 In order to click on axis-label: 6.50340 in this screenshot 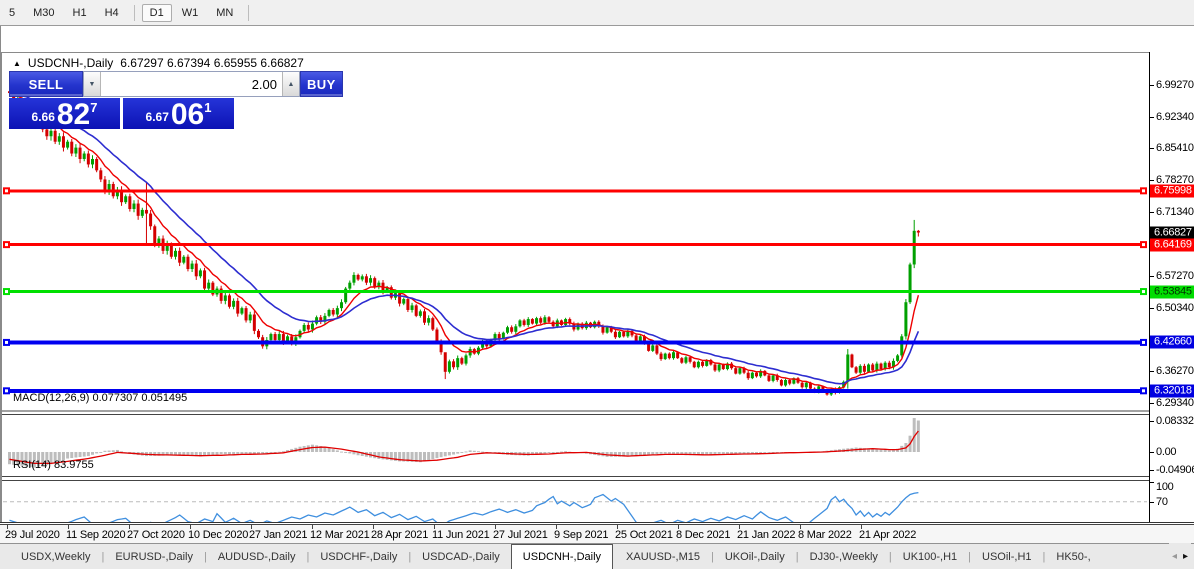, I will do `click(1175, 307)`.